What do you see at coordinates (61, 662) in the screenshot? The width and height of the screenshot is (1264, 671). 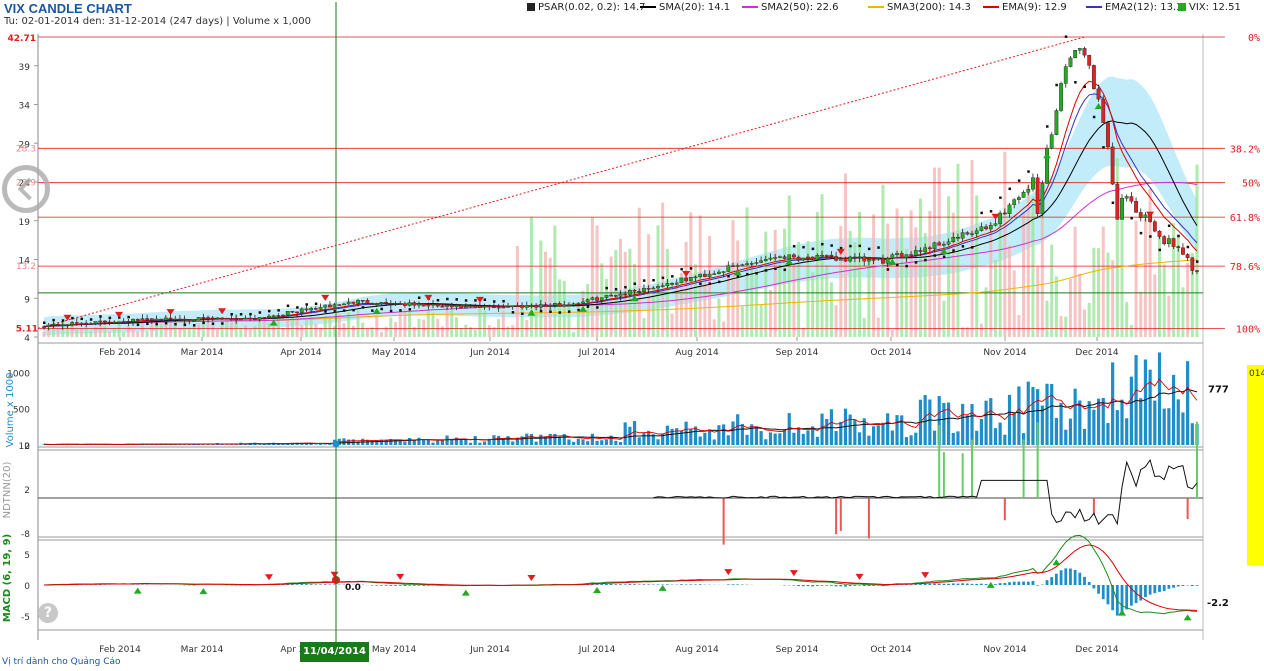 I see `ad-placeholder-text: Vị trí dành cho Quảng Cáo` at bounding box center [61, 662].